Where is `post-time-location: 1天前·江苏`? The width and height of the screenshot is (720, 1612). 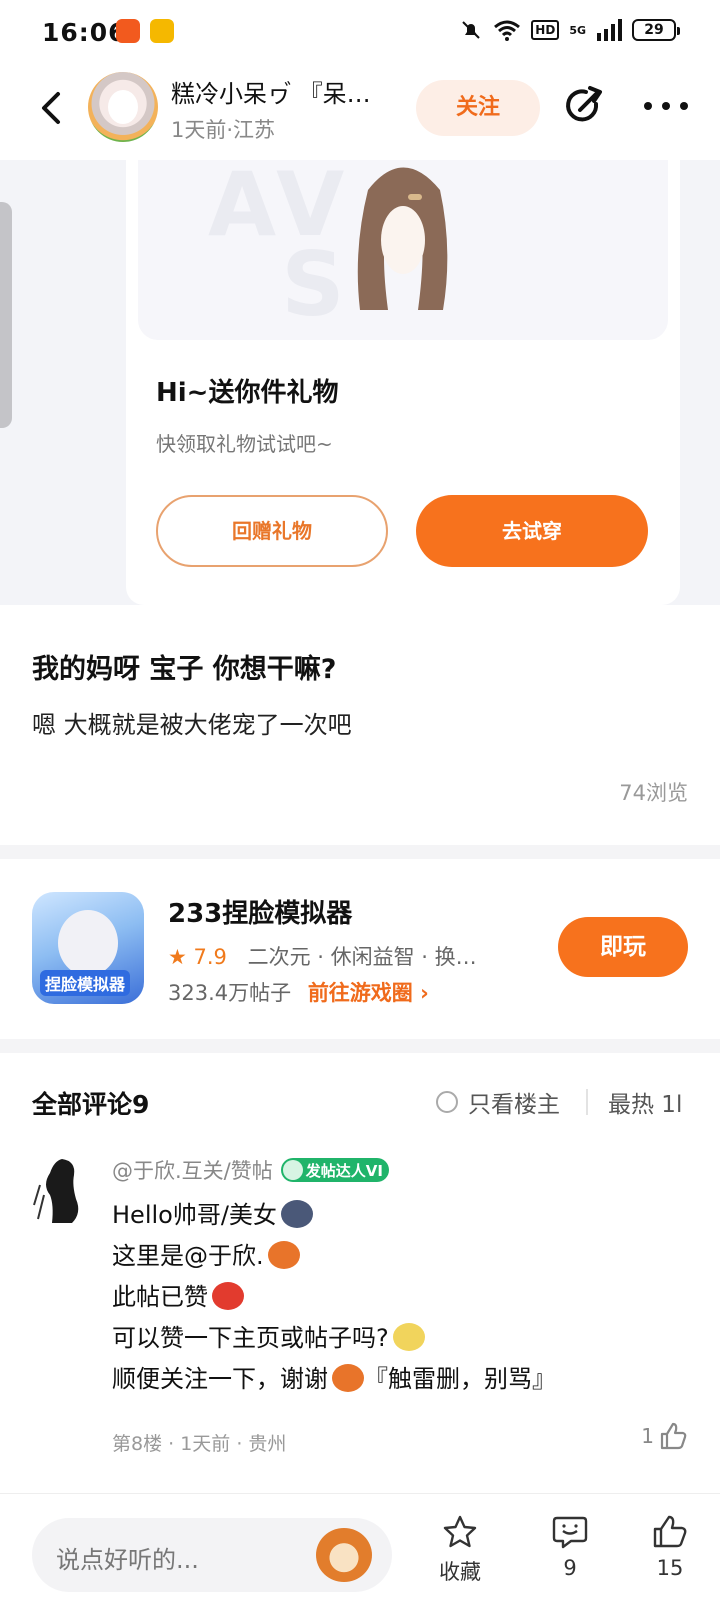
post-time-location: 1天前·江苏 is located at coordinates (223, 130).